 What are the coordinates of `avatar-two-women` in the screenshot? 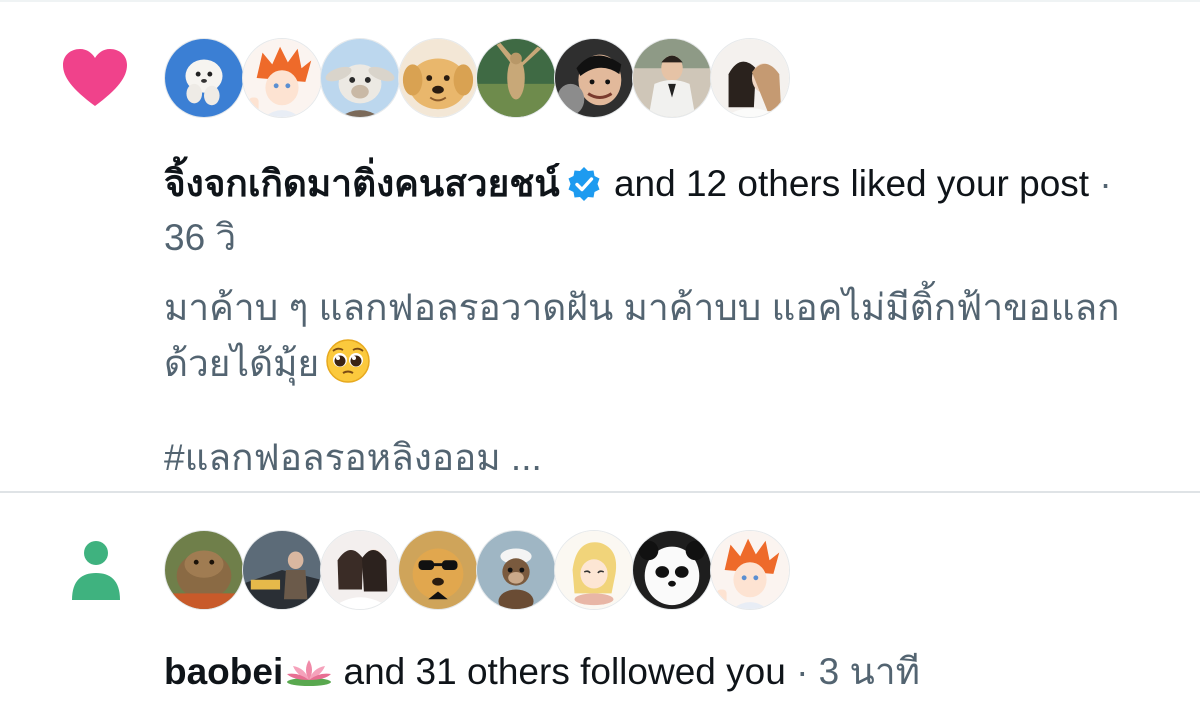 It's located at (360, 570).